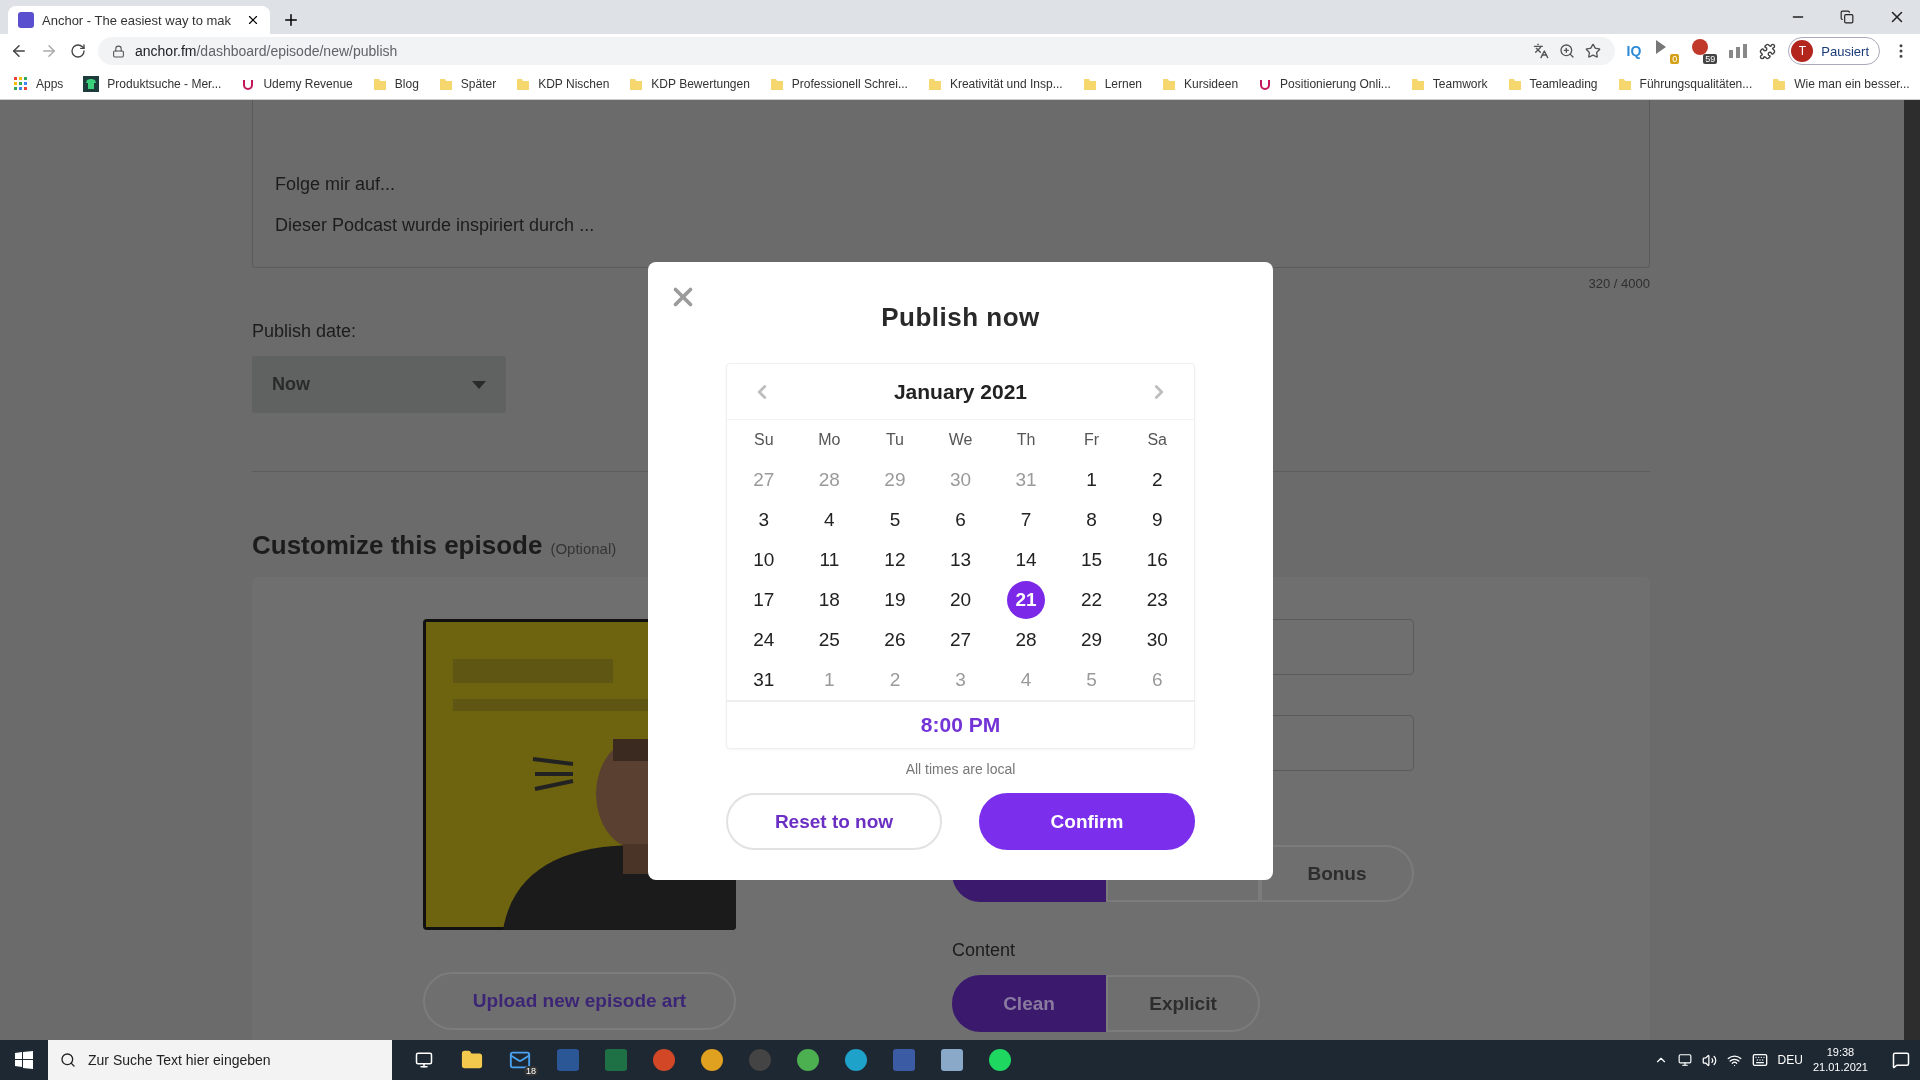 This screenshot has height=1080, width=1920. Describe the element at coordinates (1091, 600) in the screenshot. I see `calendar-day: 22` at that location.